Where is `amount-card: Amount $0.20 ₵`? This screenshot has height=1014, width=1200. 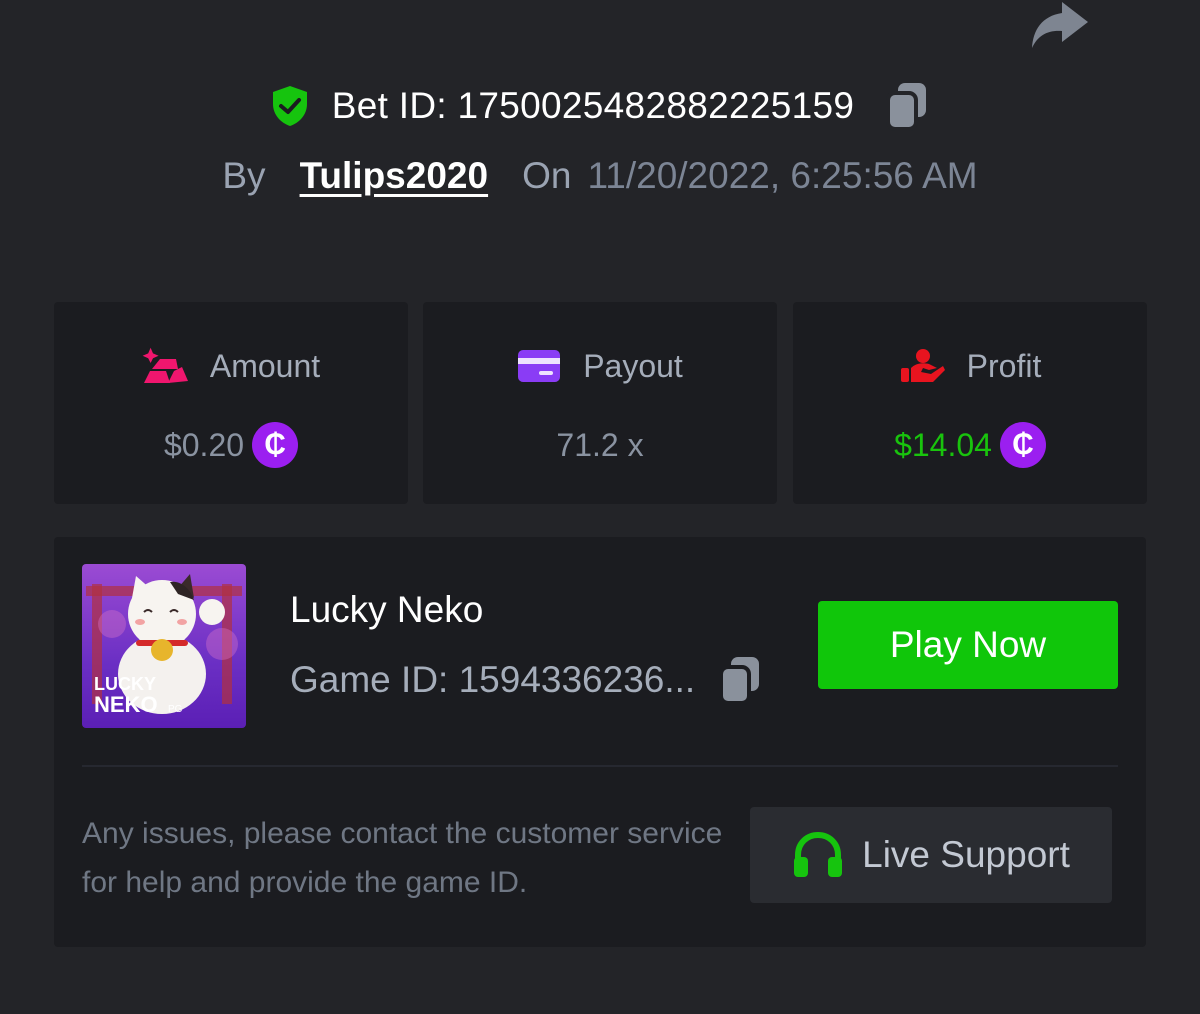 amount-card: Amount $0.20 ₵ is located at coordinates (231, 403).